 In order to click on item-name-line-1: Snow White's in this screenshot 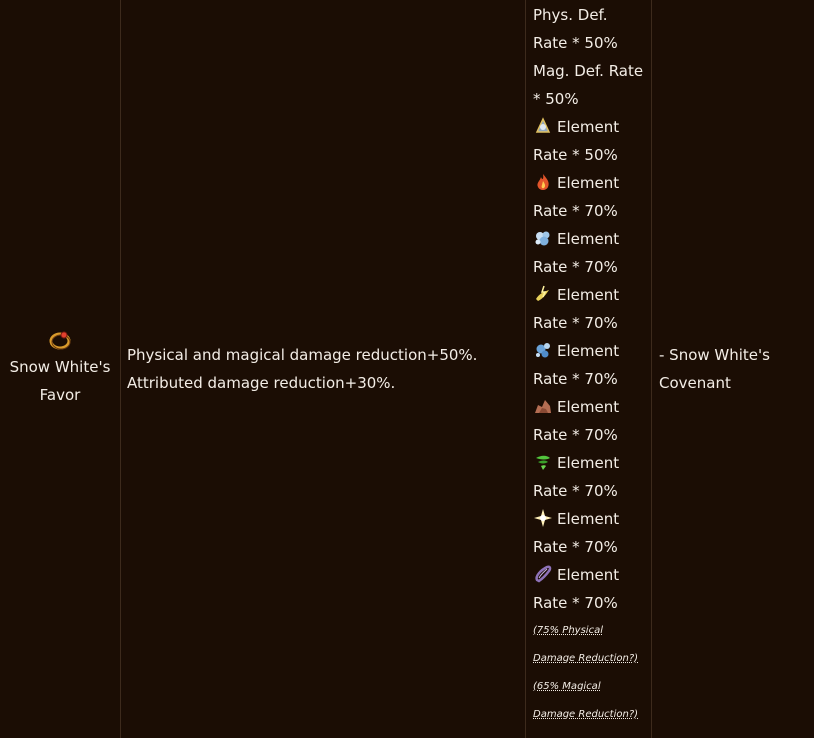, I will do `click(60, 367)`.